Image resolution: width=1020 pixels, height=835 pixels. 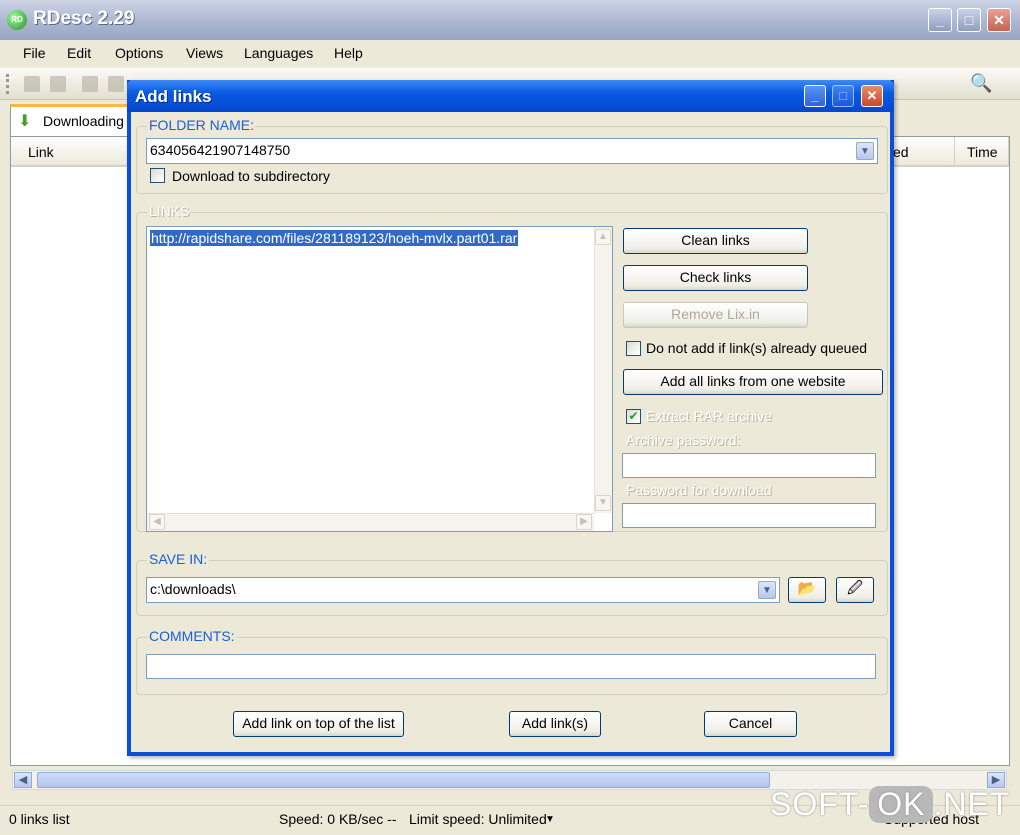 What do you see at coordinates (972, 804) in the screenshot?
I see `watermark-post: .NET` at bounding box center [972, 804].